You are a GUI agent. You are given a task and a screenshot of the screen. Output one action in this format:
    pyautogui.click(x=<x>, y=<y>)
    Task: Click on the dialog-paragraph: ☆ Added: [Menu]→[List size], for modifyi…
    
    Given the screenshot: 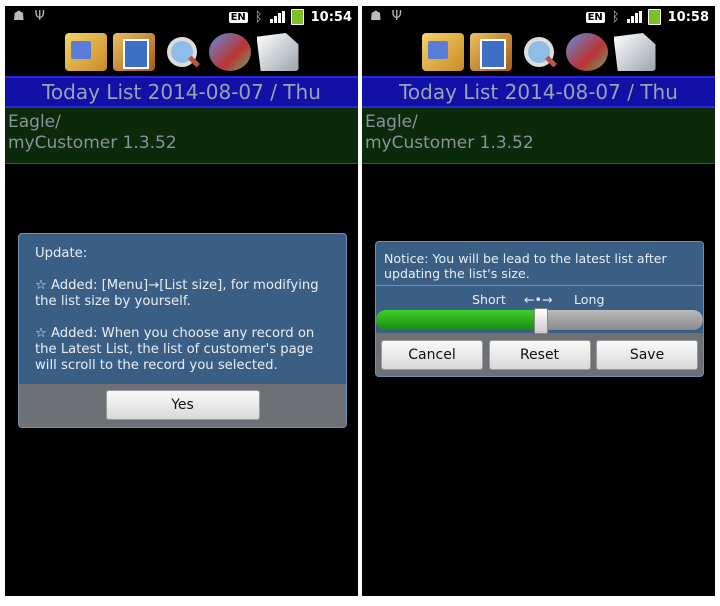 What is the action you would take?
    pyautogui.click(x=177, y=293)
    